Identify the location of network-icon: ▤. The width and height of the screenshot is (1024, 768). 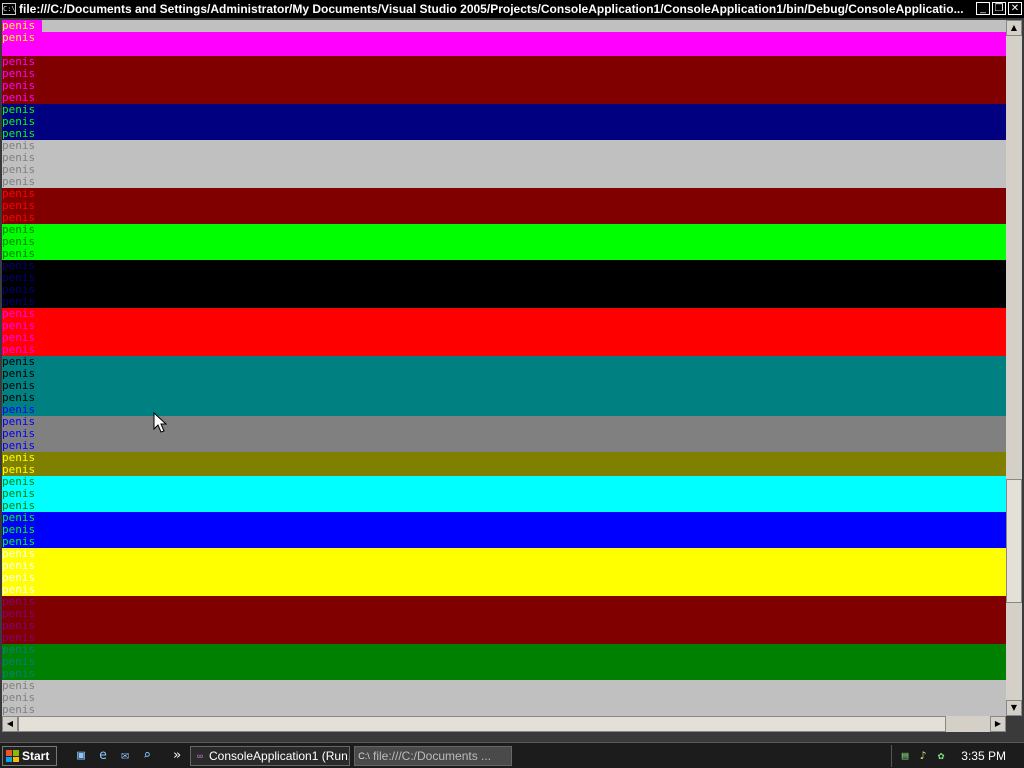
(905, 756).